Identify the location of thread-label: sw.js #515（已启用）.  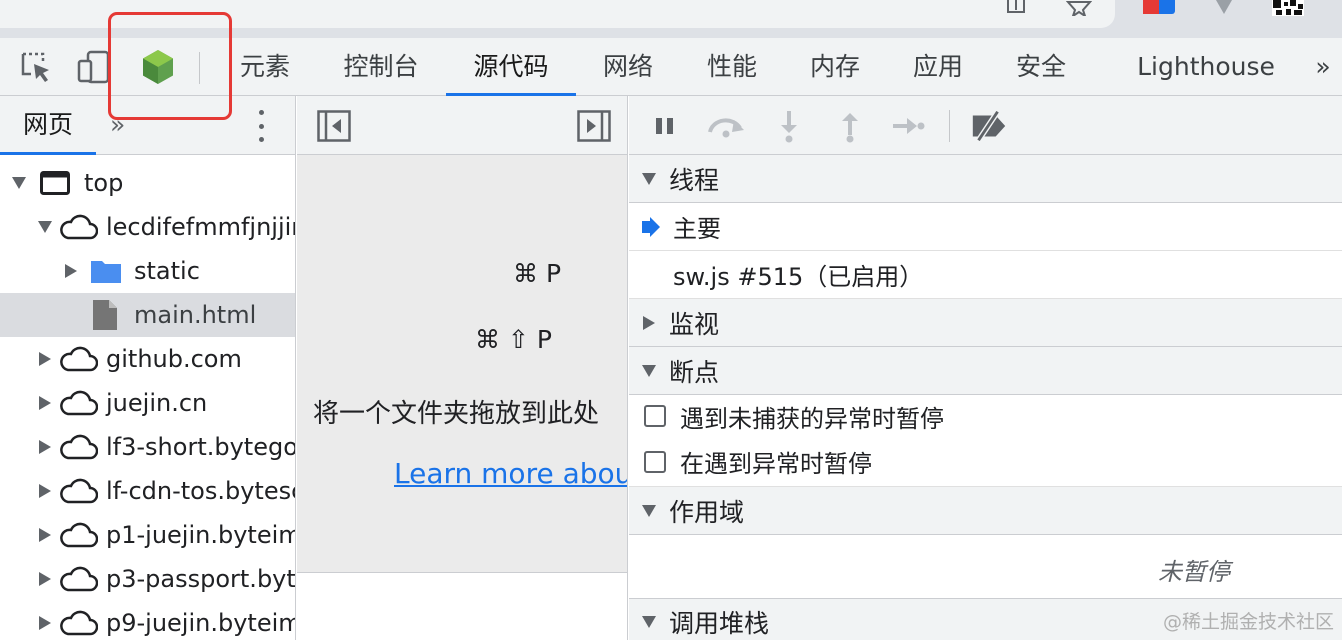
(798, 277).